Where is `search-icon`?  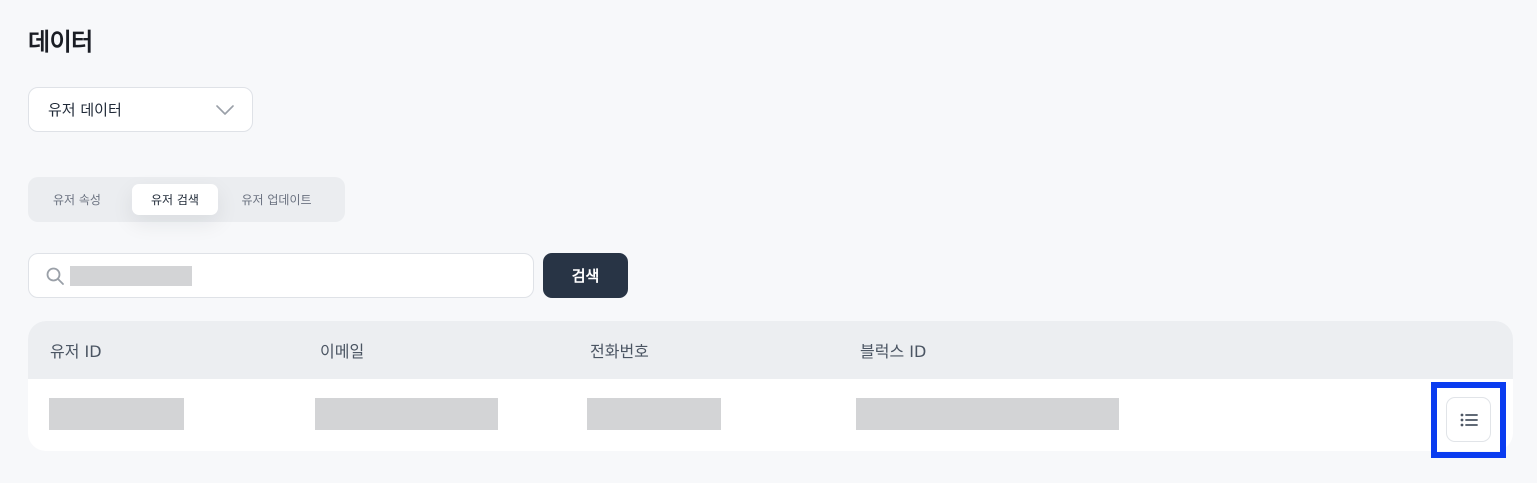 search-icon is located at coordinates (55, 276).